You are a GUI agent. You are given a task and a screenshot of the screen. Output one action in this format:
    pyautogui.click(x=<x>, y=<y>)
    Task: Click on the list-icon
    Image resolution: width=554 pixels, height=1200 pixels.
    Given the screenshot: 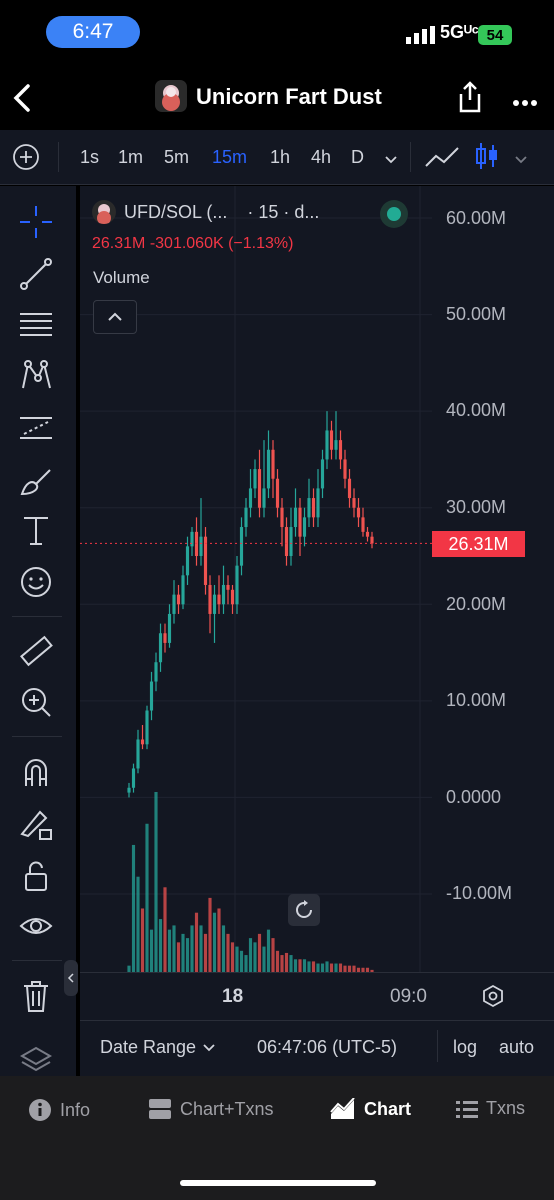 What is the action you would take?
    pyautogui.click(x=467, y=1109)
    